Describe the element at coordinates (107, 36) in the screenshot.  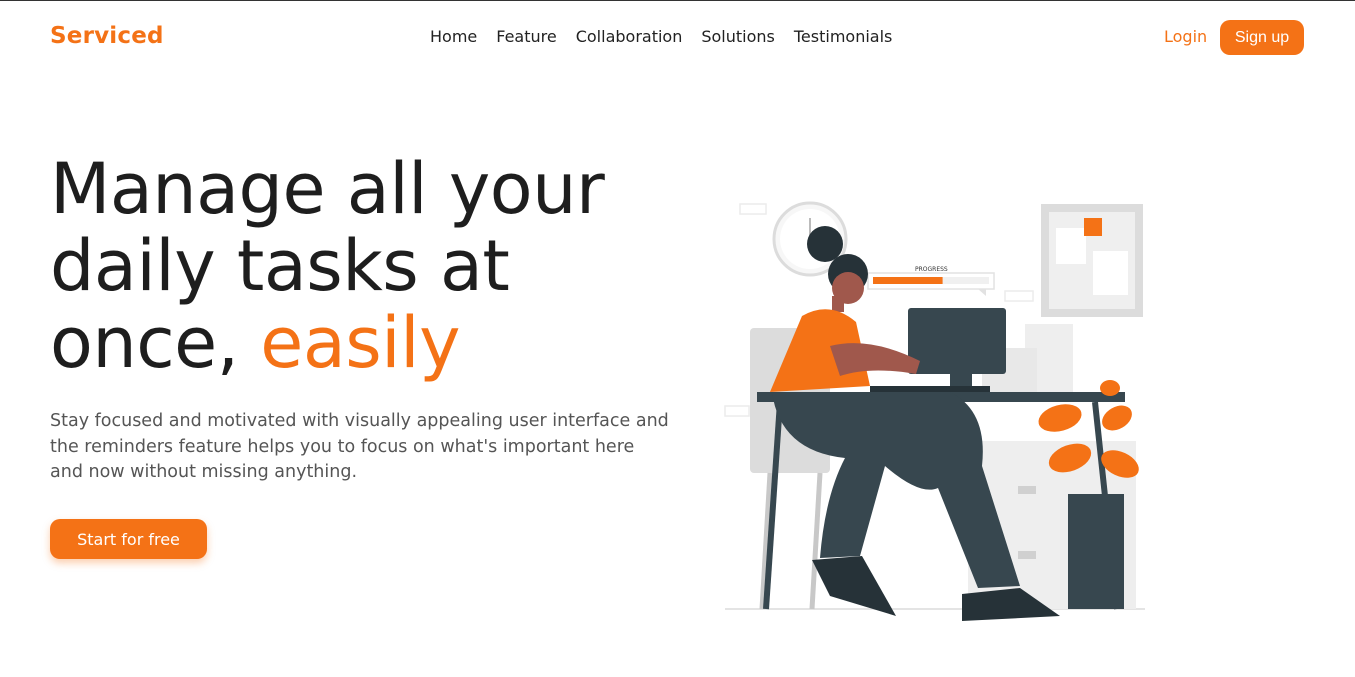
I see `brand-logo: Serviced` at that location.